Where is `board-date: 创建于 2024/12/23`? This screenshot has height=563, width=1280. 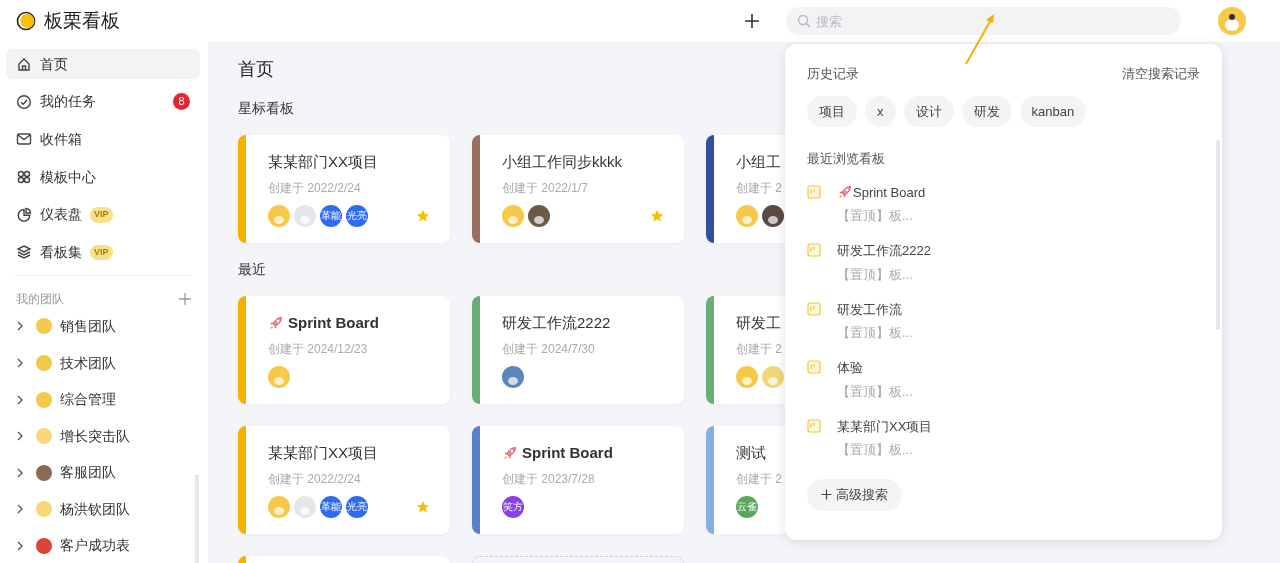 board-date: 创建于 2024/12/23 is located at coordinates (318, 349).